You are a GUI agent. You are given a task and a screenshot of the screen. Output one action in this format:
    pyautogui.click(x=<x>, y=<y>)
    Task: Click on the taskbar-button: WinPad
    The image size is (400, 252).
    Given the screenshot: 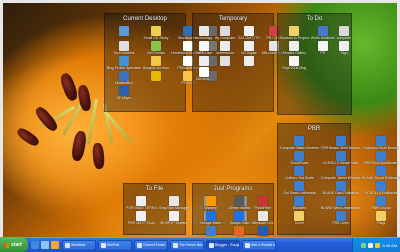 What is the action you would take?
    pyautogui.click(x=115, y=245)
    